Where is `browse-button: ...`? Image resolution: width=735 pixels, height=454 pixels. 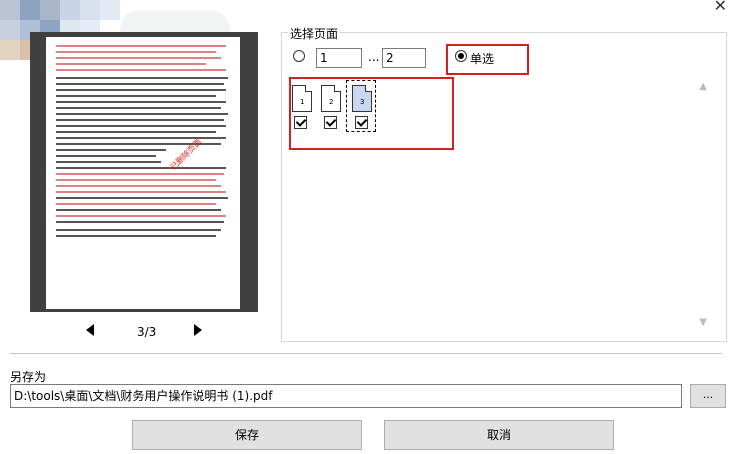 browse-button: ... is located at coordinates (708, 396).